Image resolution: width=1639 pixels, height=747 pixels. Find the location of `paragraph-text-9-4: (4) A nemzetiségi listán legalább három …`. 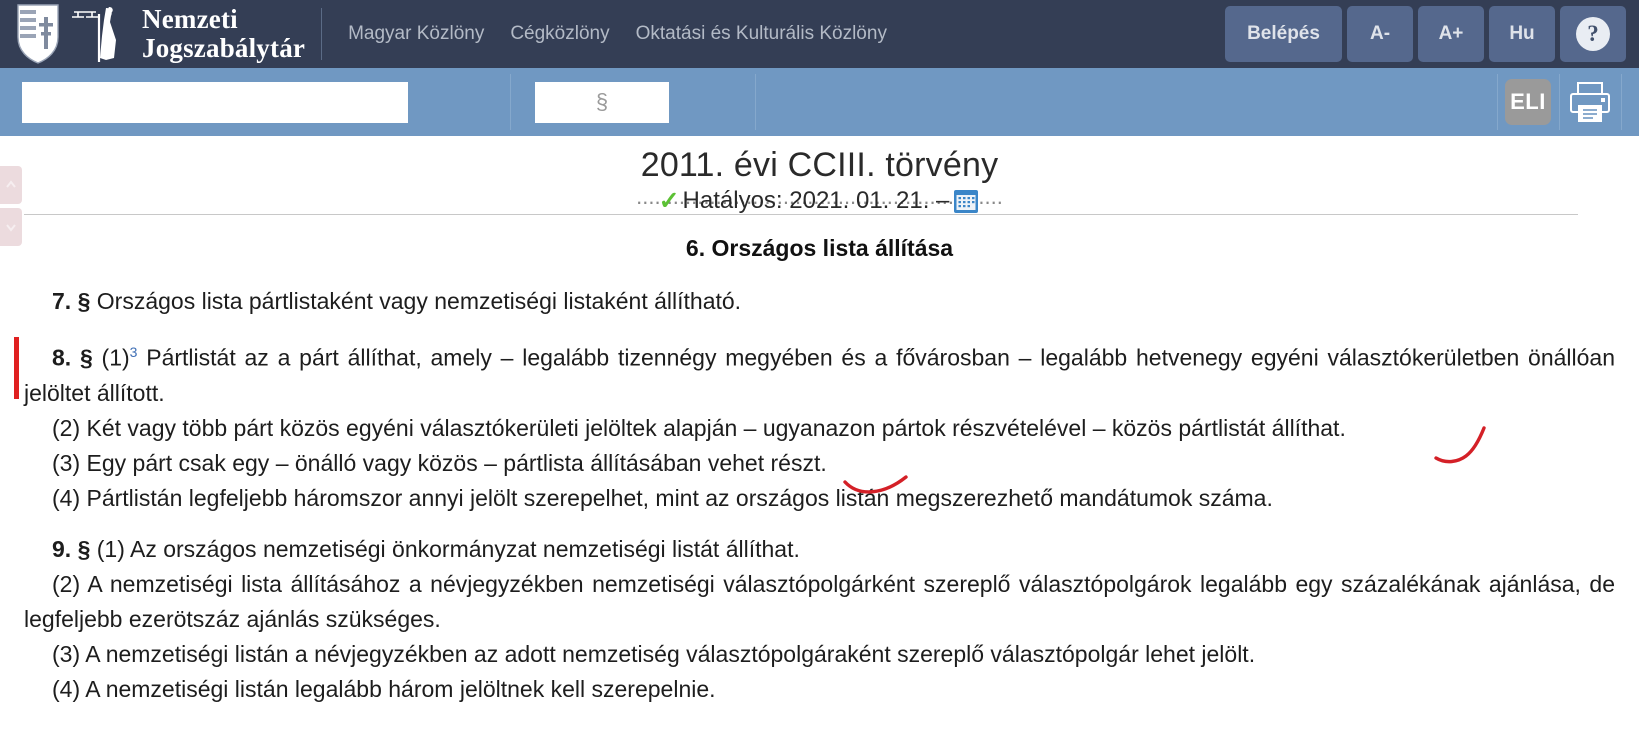

paragraph-text-9-4: (4) A nemzetiségi listán legalább három … is located at coordinates (384, 688).